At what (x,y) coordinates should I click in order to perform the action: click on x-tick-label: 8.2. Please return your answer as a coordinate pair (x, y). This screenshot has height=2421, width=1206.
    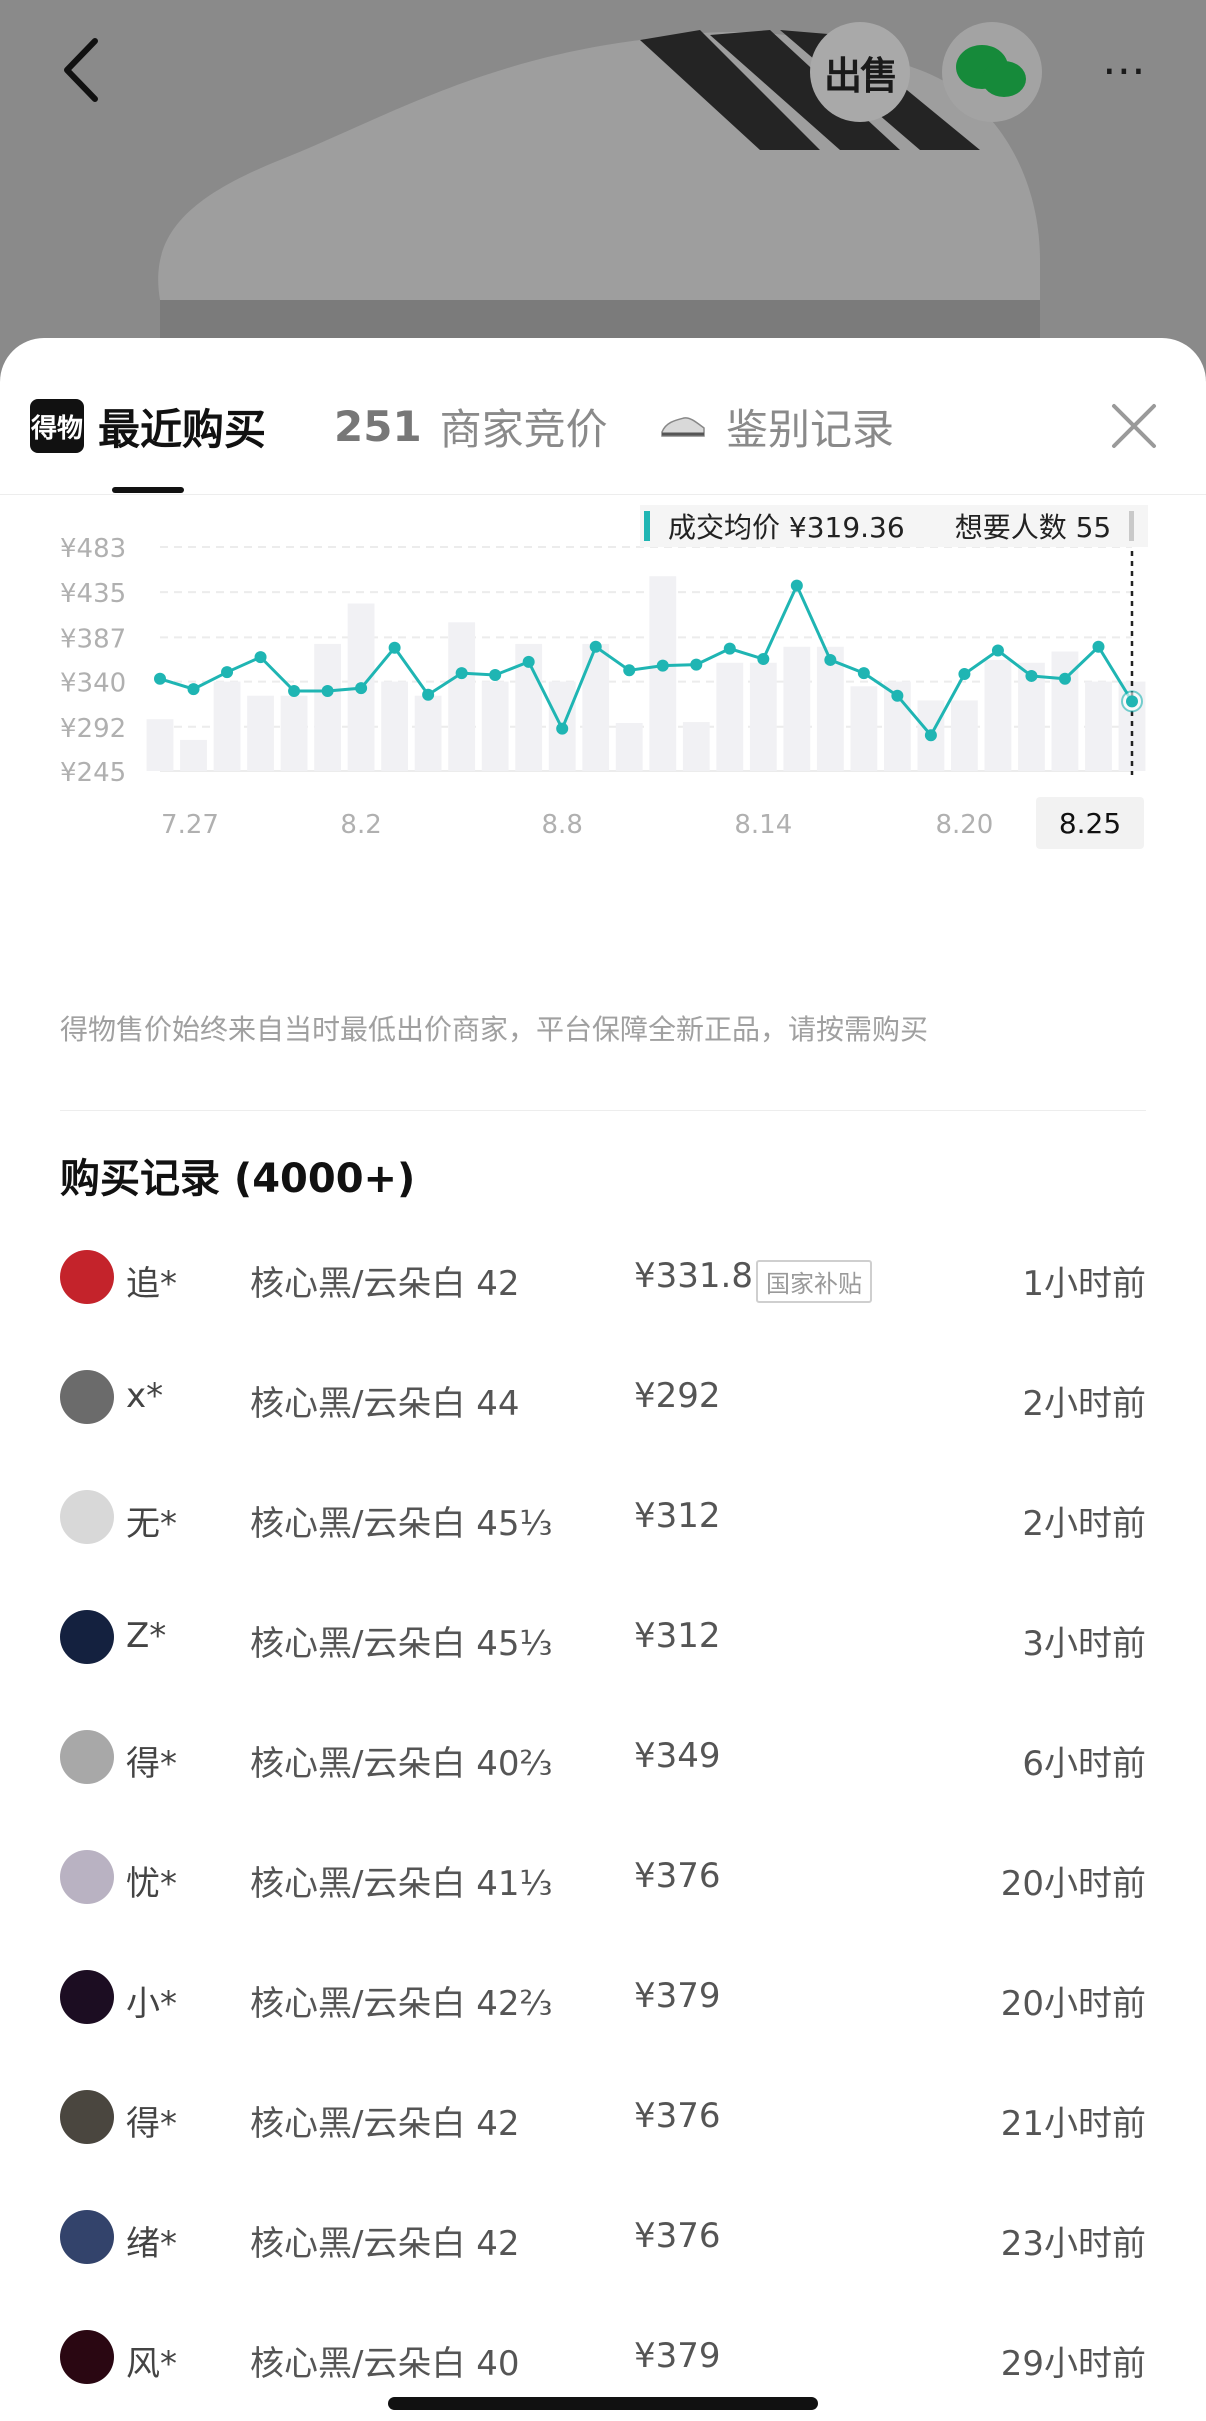
    Looking at the image, I should click on (360, 825).